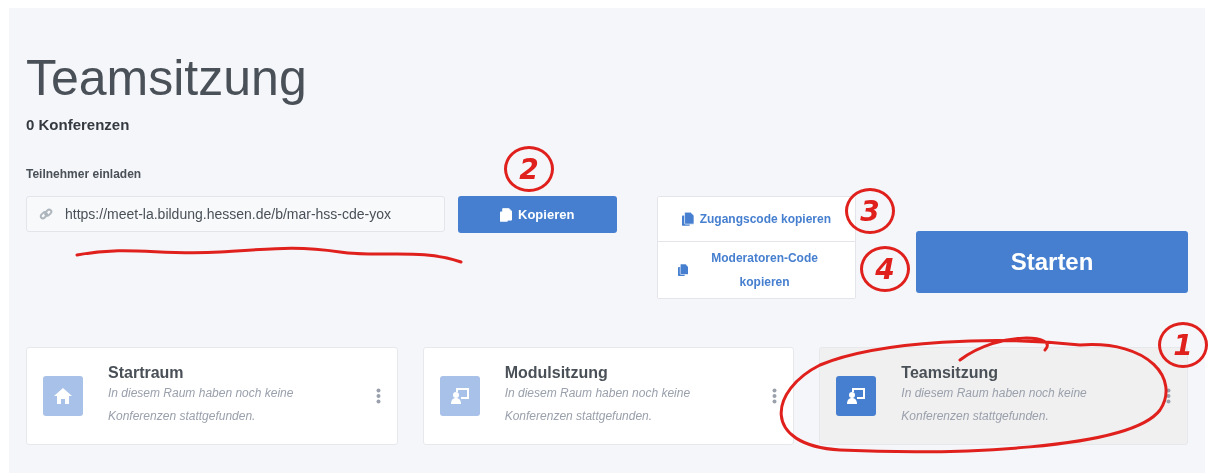  I want to click on copy-button: Kopieren, so click(537, 214).